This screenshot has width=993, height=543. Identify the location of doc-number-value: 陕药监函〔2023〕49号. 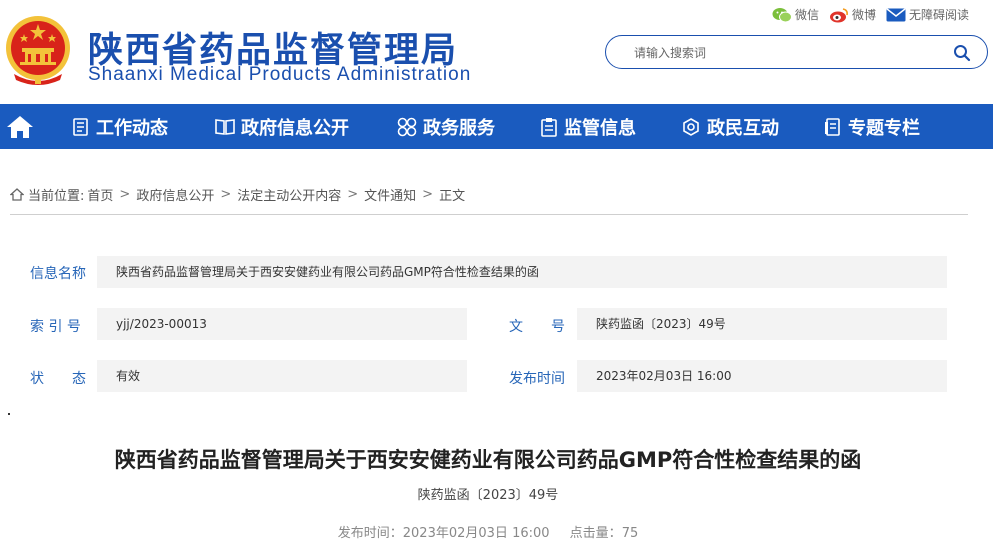
(762, 324).